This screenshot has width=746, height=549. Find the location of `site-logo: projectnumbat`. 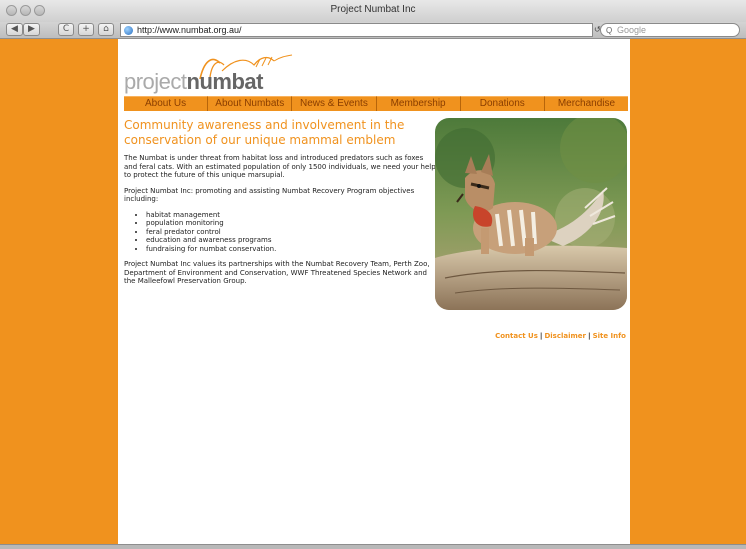

site-logo: projectnumbat is located at coordinates (209, 74).